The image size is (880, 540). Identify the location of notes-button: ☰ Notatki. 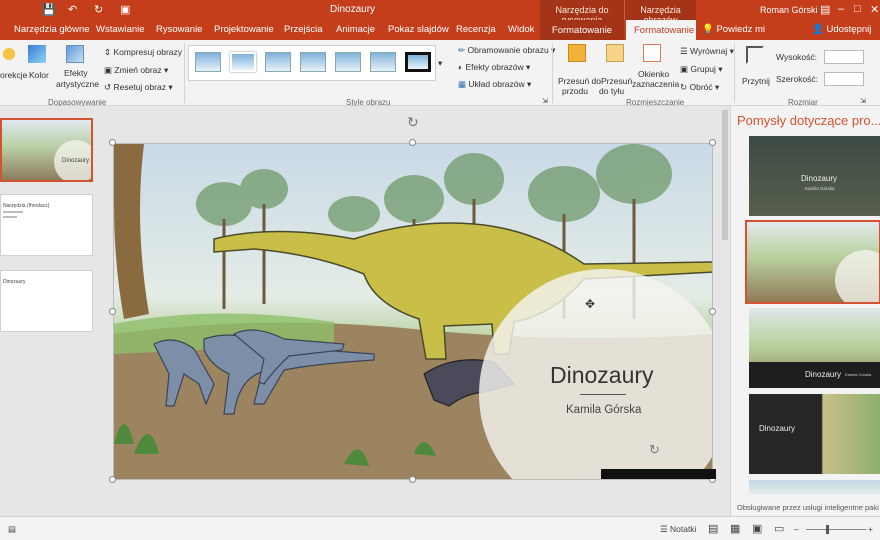
(678, 529).